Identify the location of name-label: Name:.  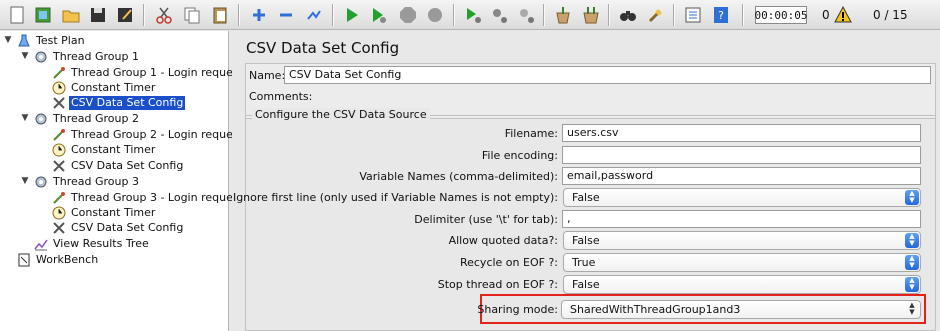
(267, 75).